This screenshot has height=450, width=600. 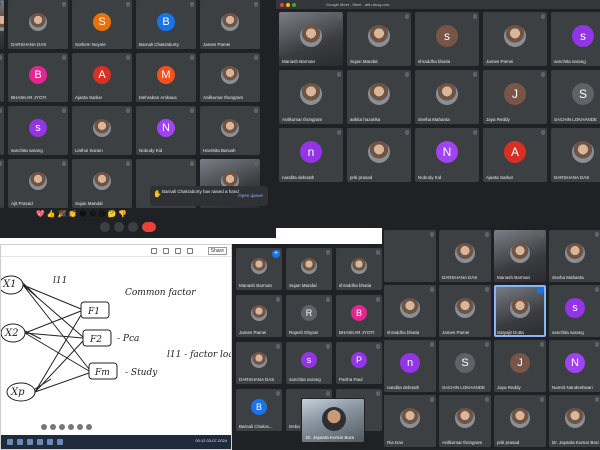 What do you see at coordinates (294, 4) in the screenshot?
I see `maximize-dot-icon` at bounding box center [294, 4].